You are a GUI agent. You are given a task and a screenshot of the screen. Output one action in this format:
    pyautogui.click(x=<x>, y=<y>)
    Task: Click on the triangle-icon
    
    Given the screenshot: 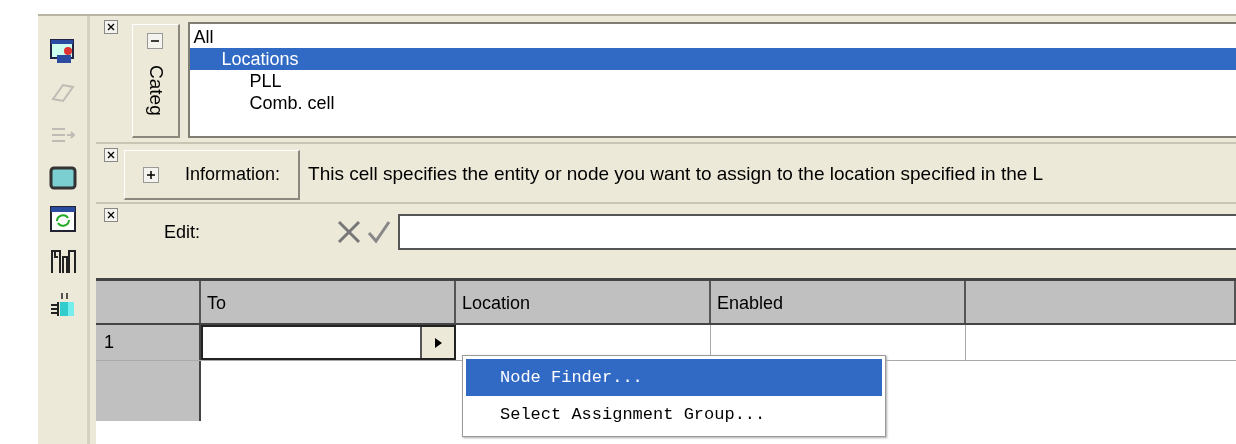 What is the action you would take?
    pyautogui.click(x=438, y=343)
    